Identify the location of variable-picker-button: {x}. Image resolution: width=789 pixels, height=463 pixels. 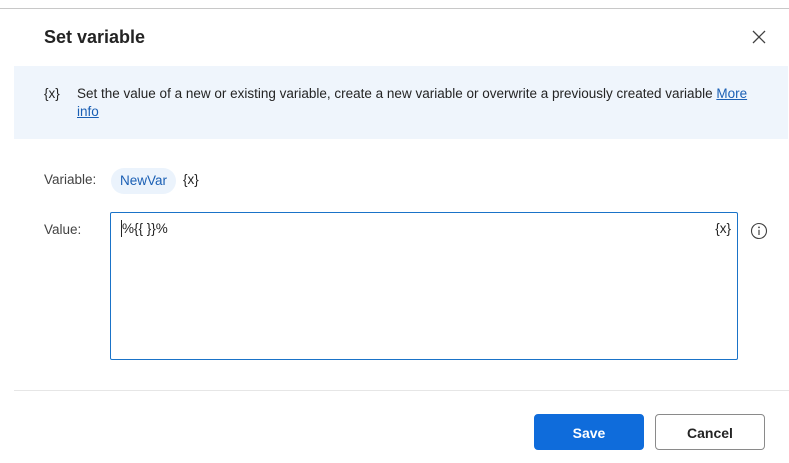
(191, 179).